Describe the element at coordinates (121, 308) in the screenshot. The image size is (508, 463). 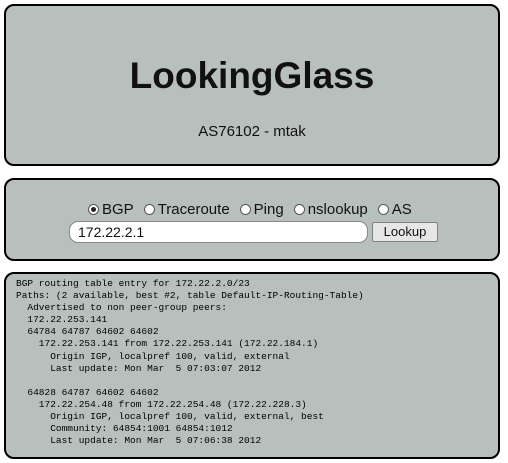
I see `result-line: Advertised to non peer-group peers:` at that location.